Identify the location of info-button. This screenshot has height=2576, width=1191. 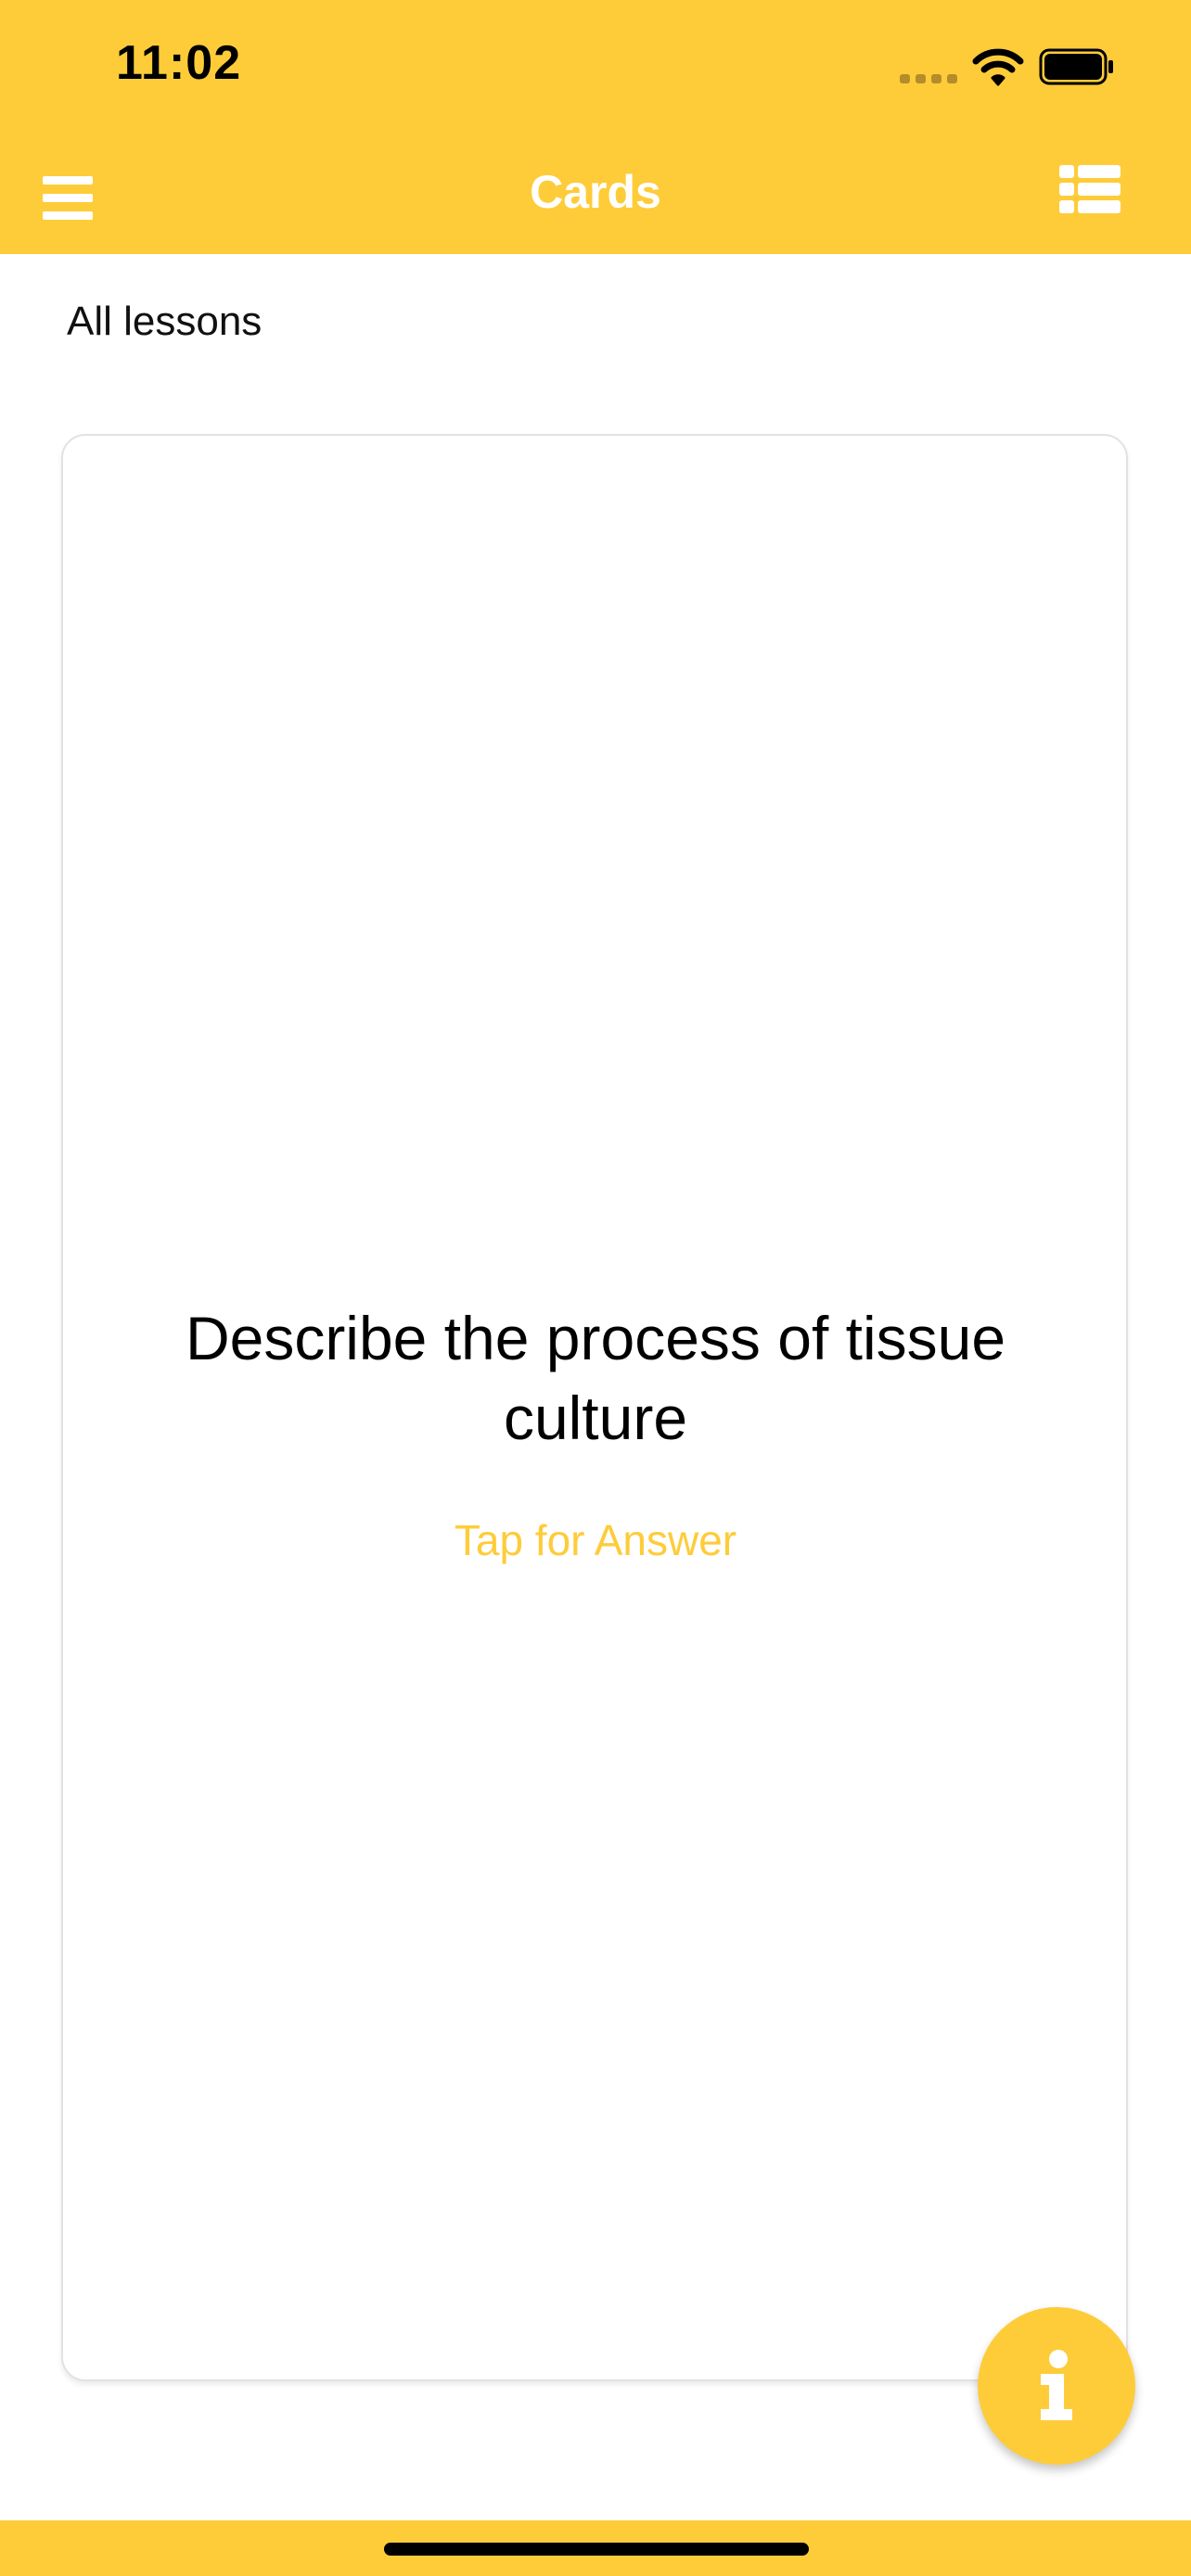
(1056, 2386).